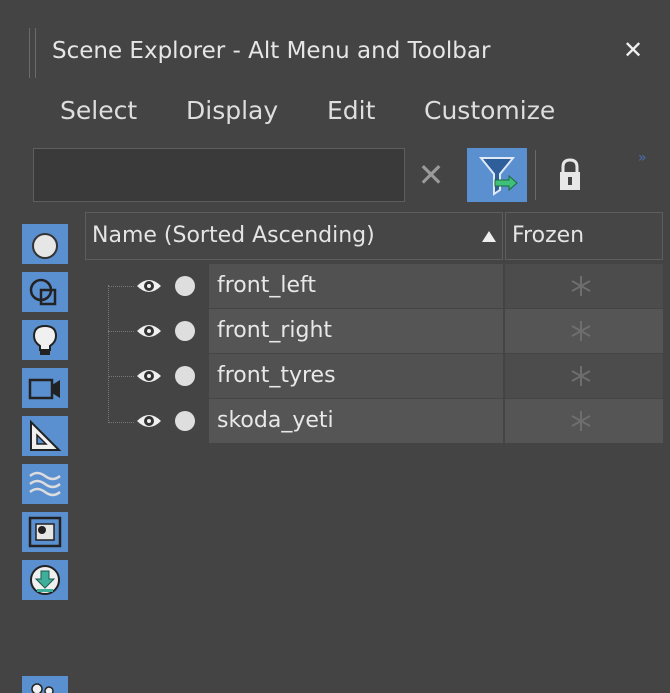 Image resolution: width=670 pixels, height=693 pixels. I want to click on groups-icon, so click(45, 532).